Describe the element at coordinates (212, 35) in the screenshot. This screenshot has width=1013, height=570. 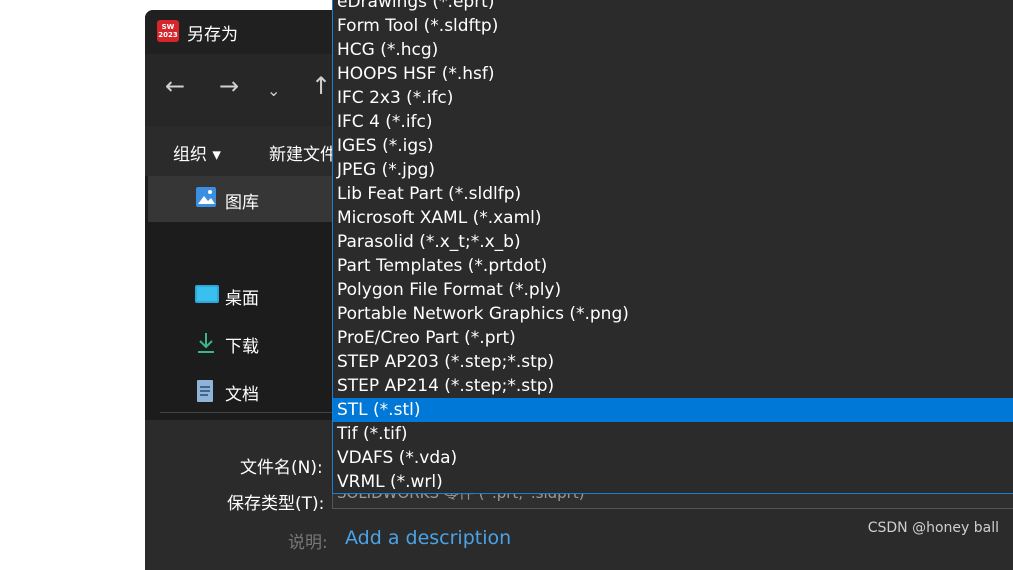
I see `window-title: 另存为` at that location.